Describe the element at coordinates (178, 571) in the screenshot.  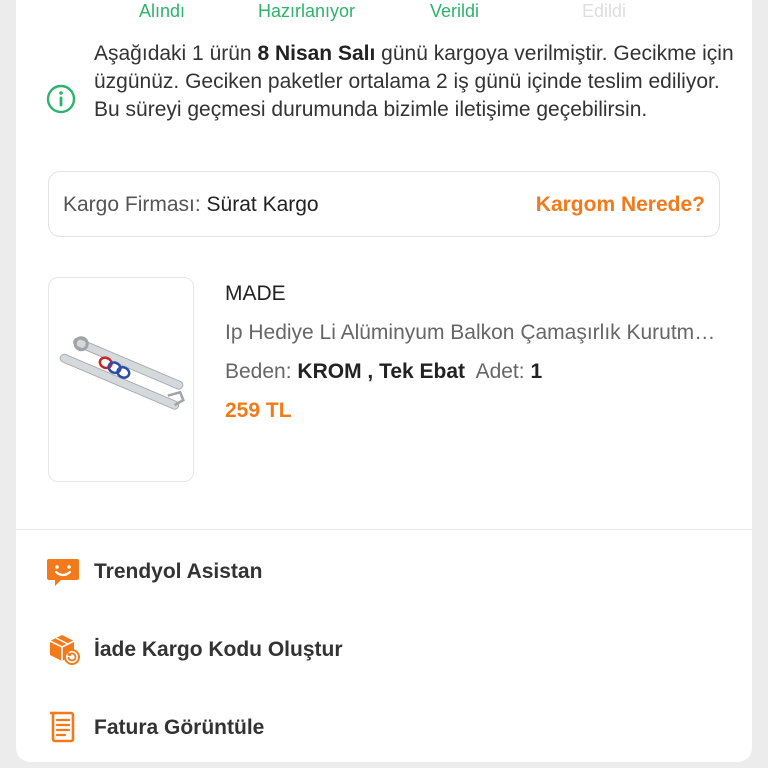
I see `trendyol-assistant-label: Trendyol Asistan` at that location.